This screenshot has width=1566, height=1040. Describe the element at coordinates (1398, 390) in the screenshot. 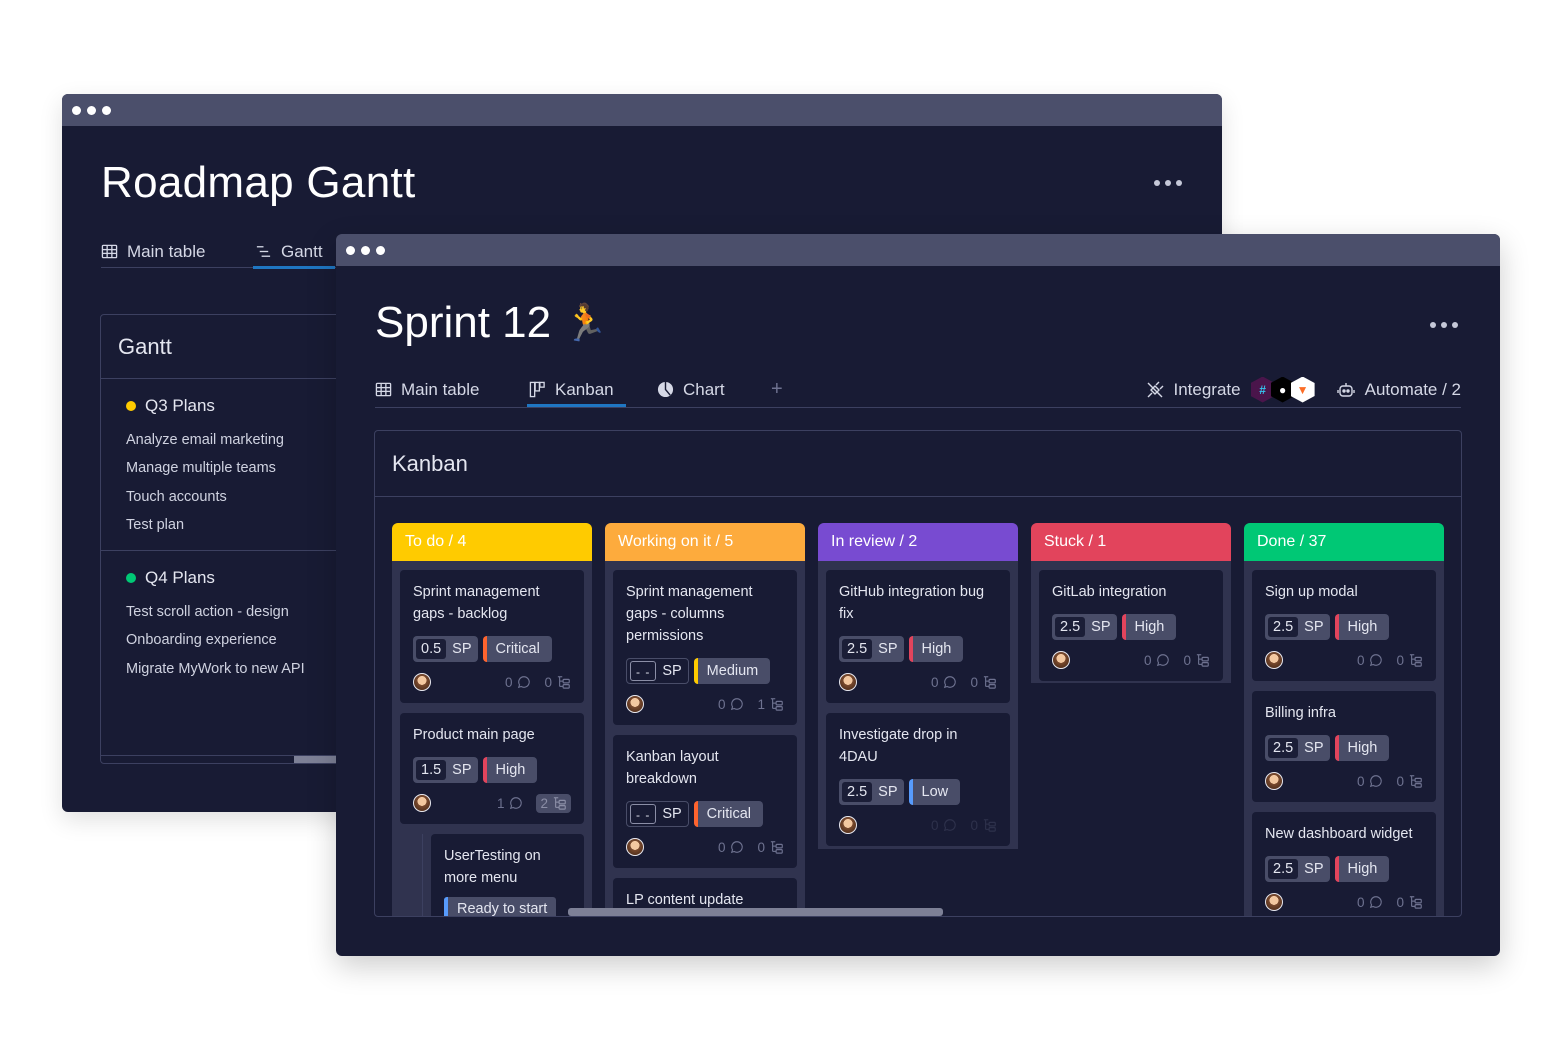

I see `automate-button: Automate / 2` at that location.